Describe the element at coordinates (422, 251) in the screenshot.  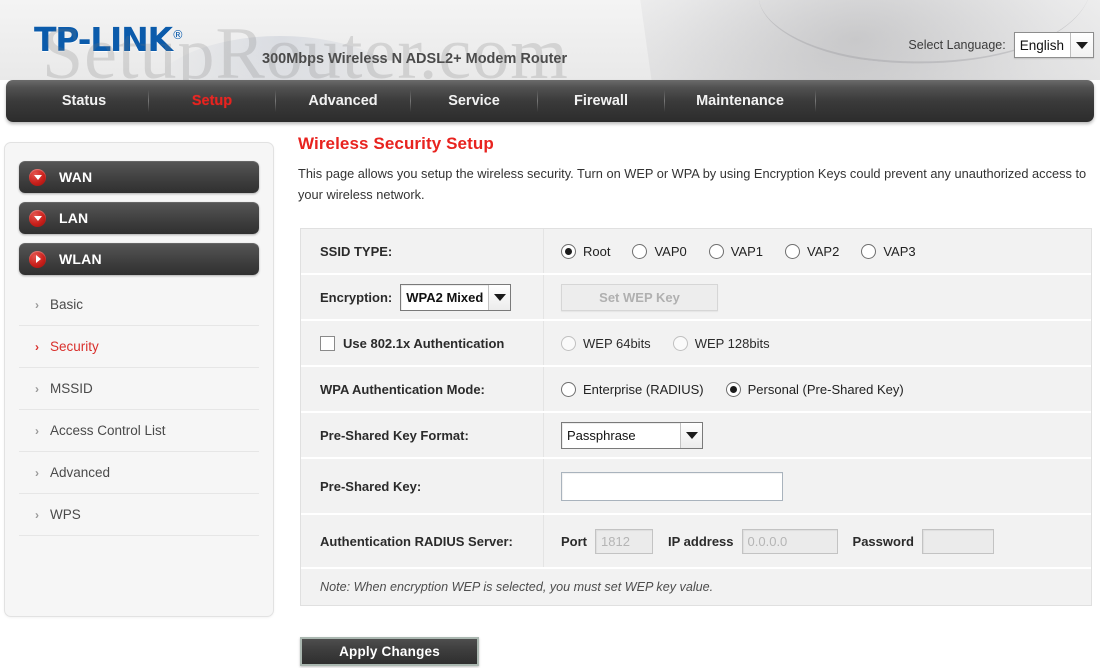
I see `ssid-type-label: SSID TYPE:` at that location.